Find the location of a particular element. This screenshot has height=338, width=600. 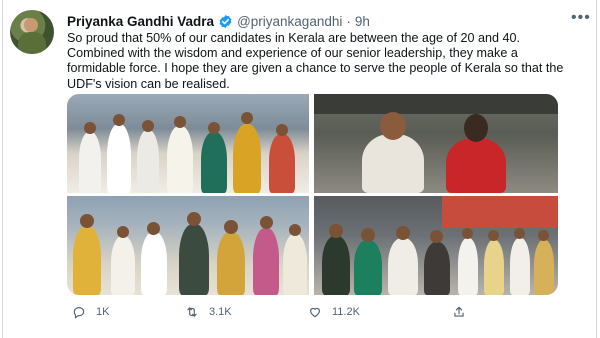

tweet-actions: 1K 3.1K 11.2K is located at coordinates (307, 312).